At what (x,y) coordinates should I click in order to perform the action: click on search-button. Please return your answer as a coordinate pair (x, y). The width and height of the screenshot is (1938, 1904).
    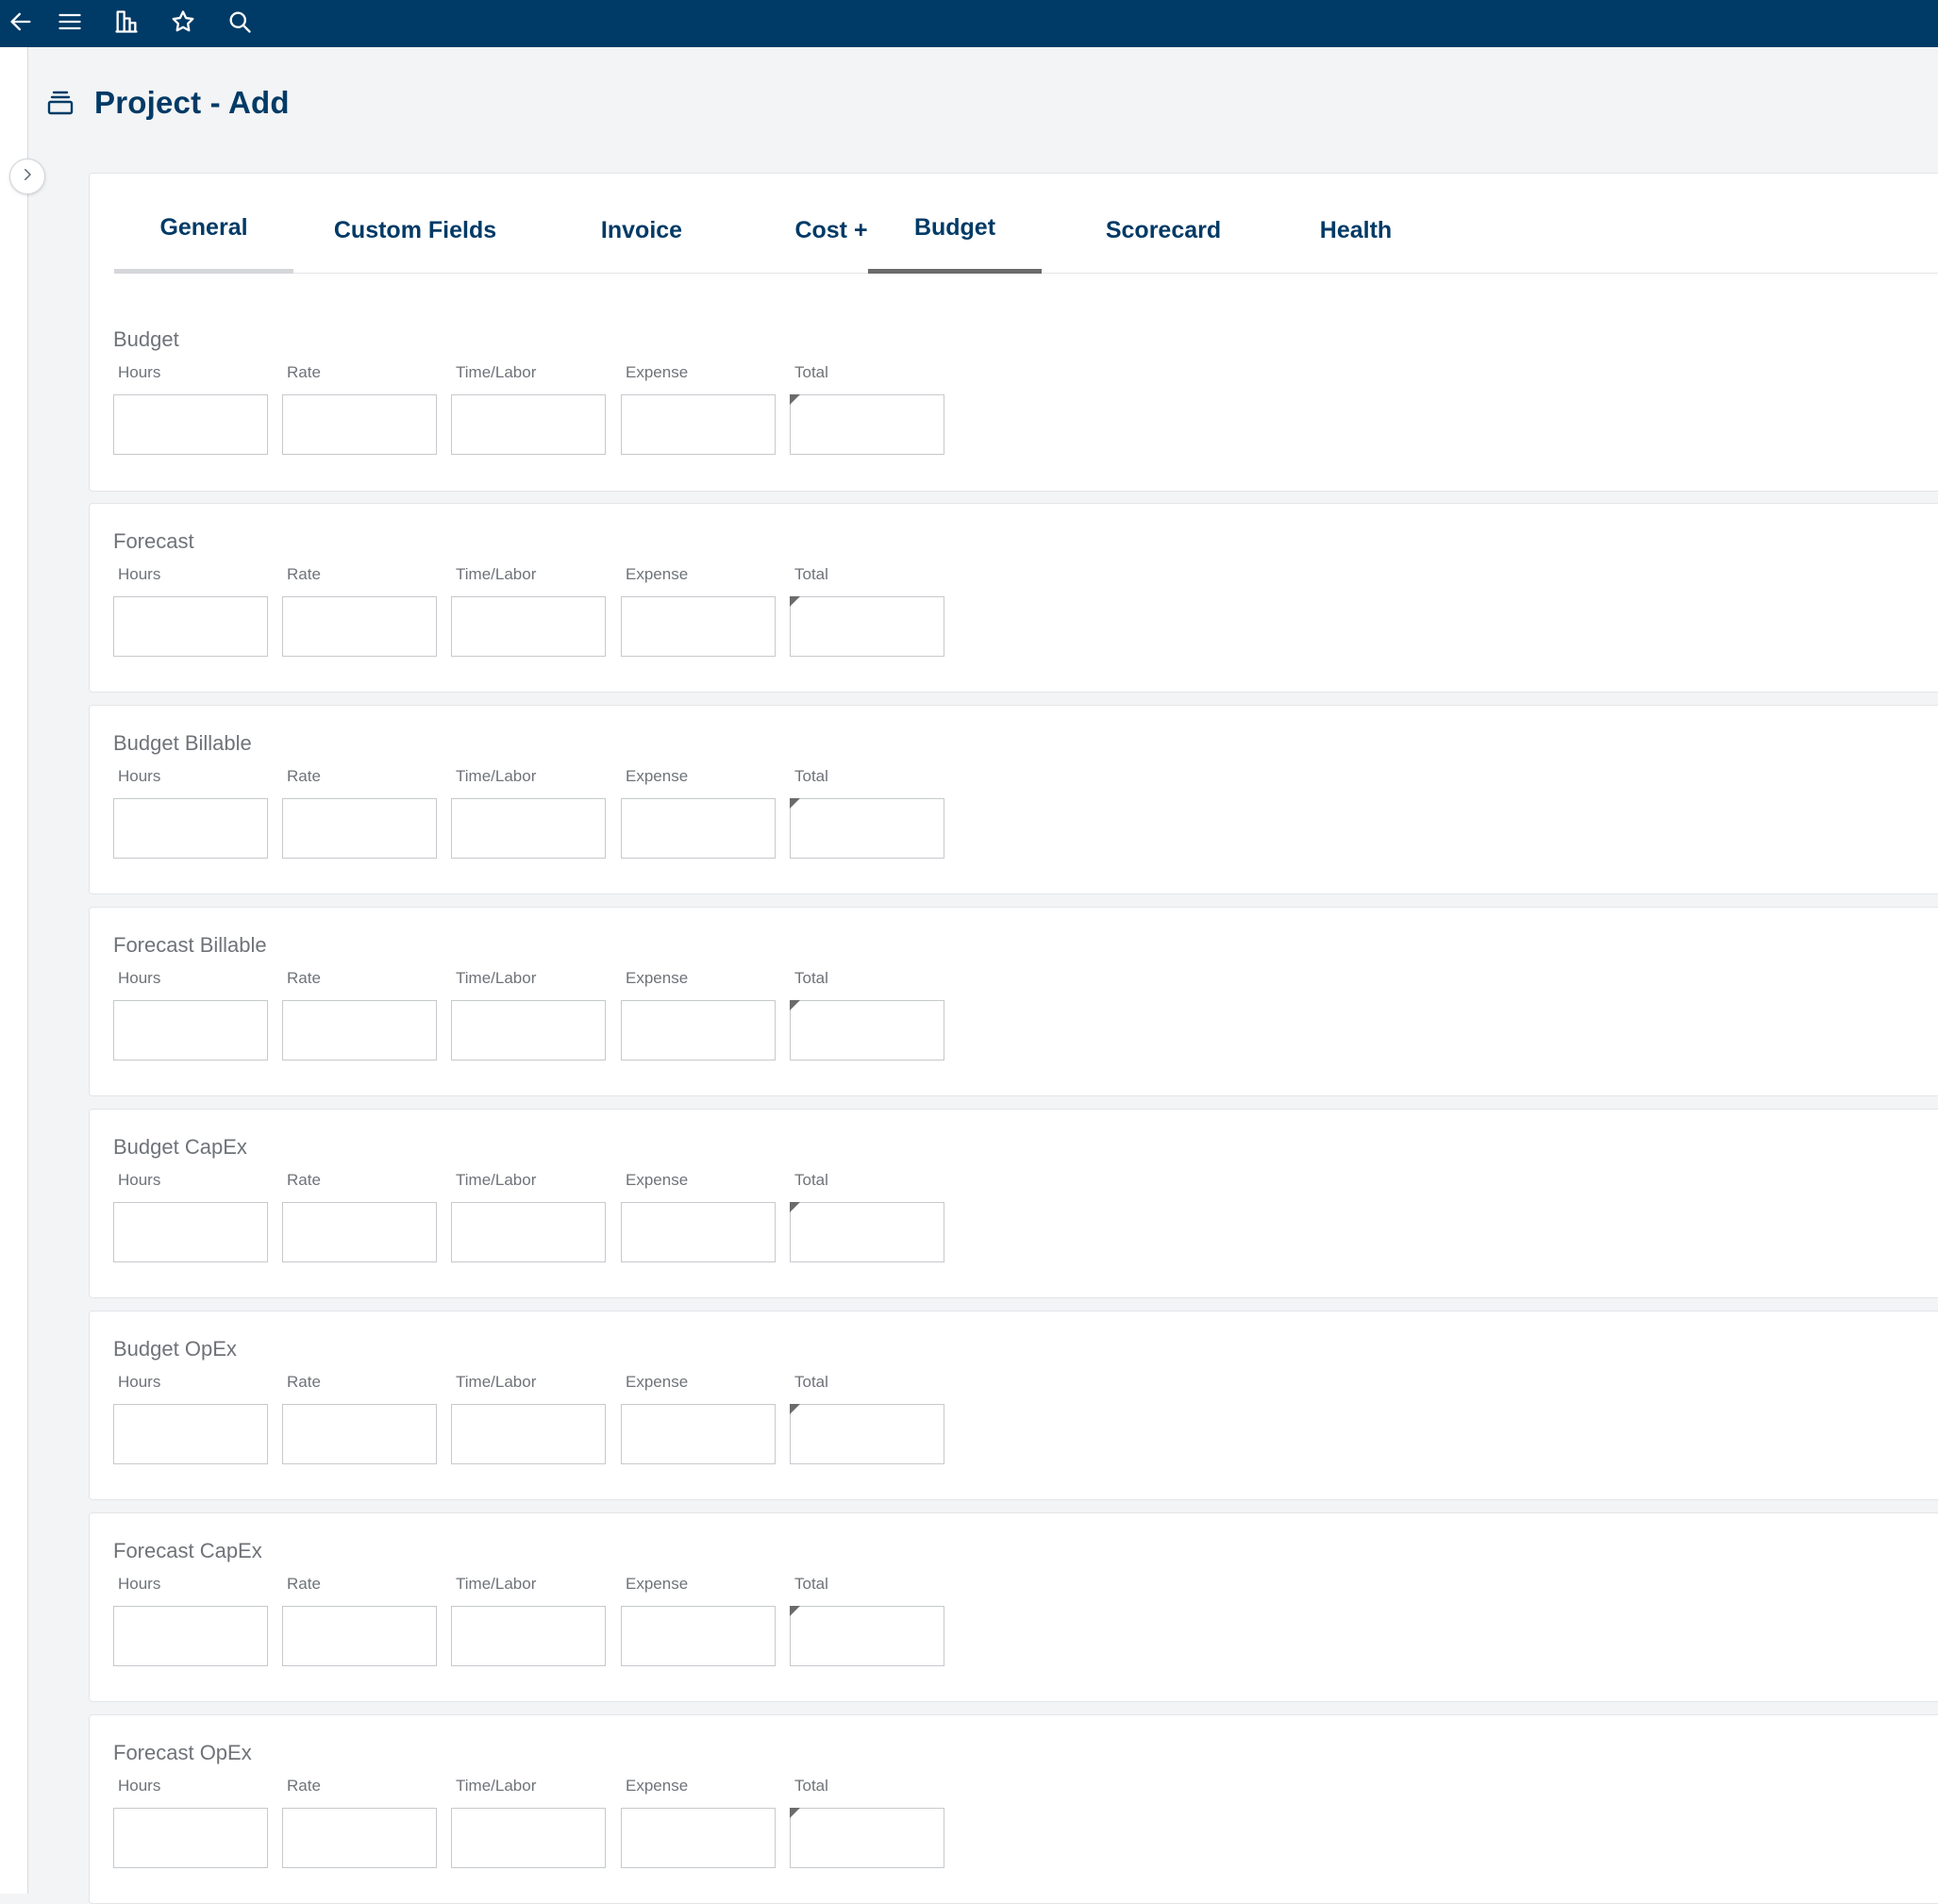
    Looking at the image, I should click on (239, 23).